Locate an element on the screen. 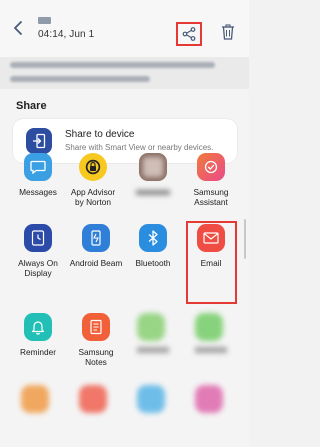 The width and height of the screenshot is (320, 447). sender-name-blurred is located at coordinates (44, 20).